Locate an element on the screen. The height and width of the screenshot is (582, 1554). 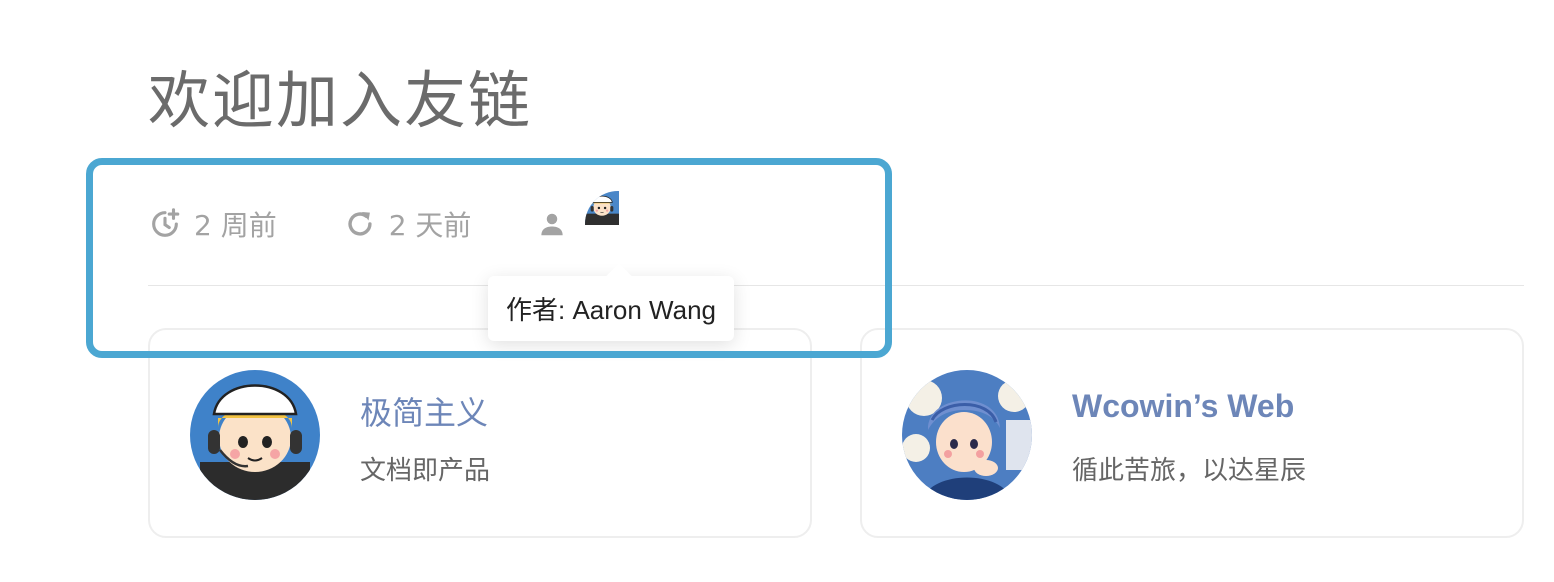
friend-link-name: Wcowin’s Web is located at coordinates (1183, 406).